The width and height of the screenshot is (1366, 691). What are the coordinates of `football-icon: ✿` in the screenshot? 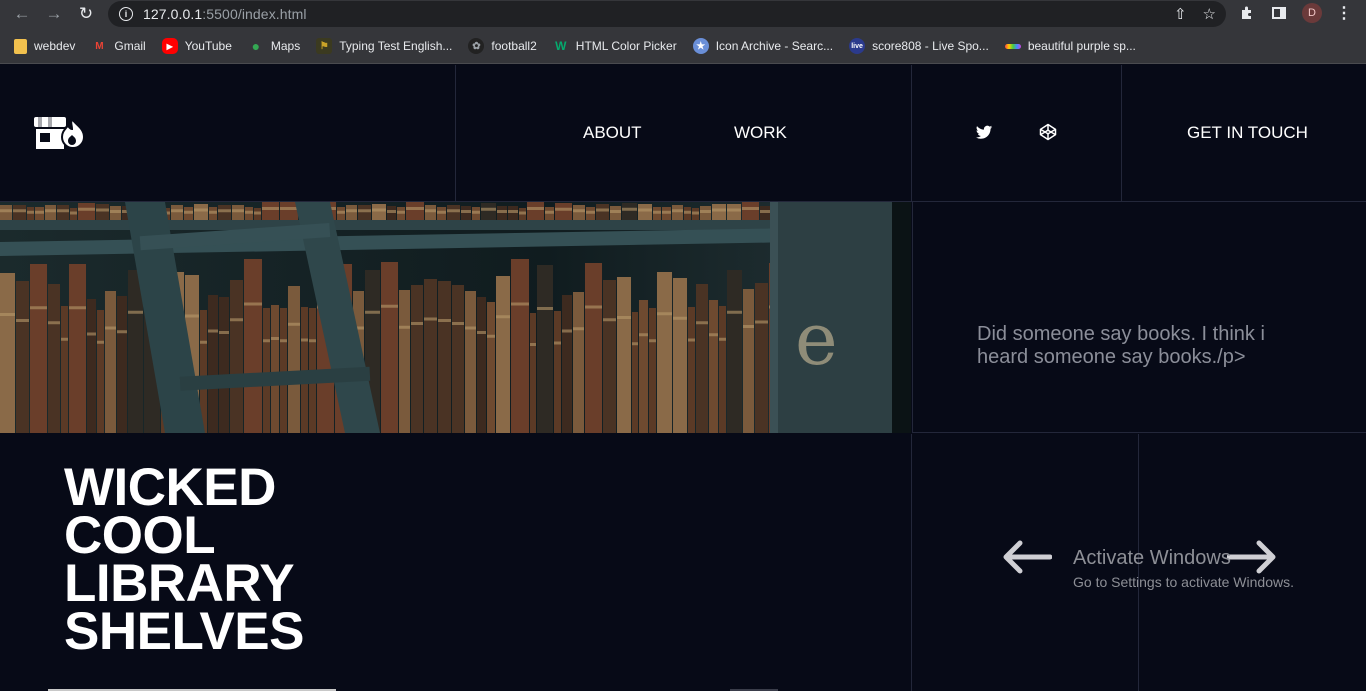 It's located at (476, 46).